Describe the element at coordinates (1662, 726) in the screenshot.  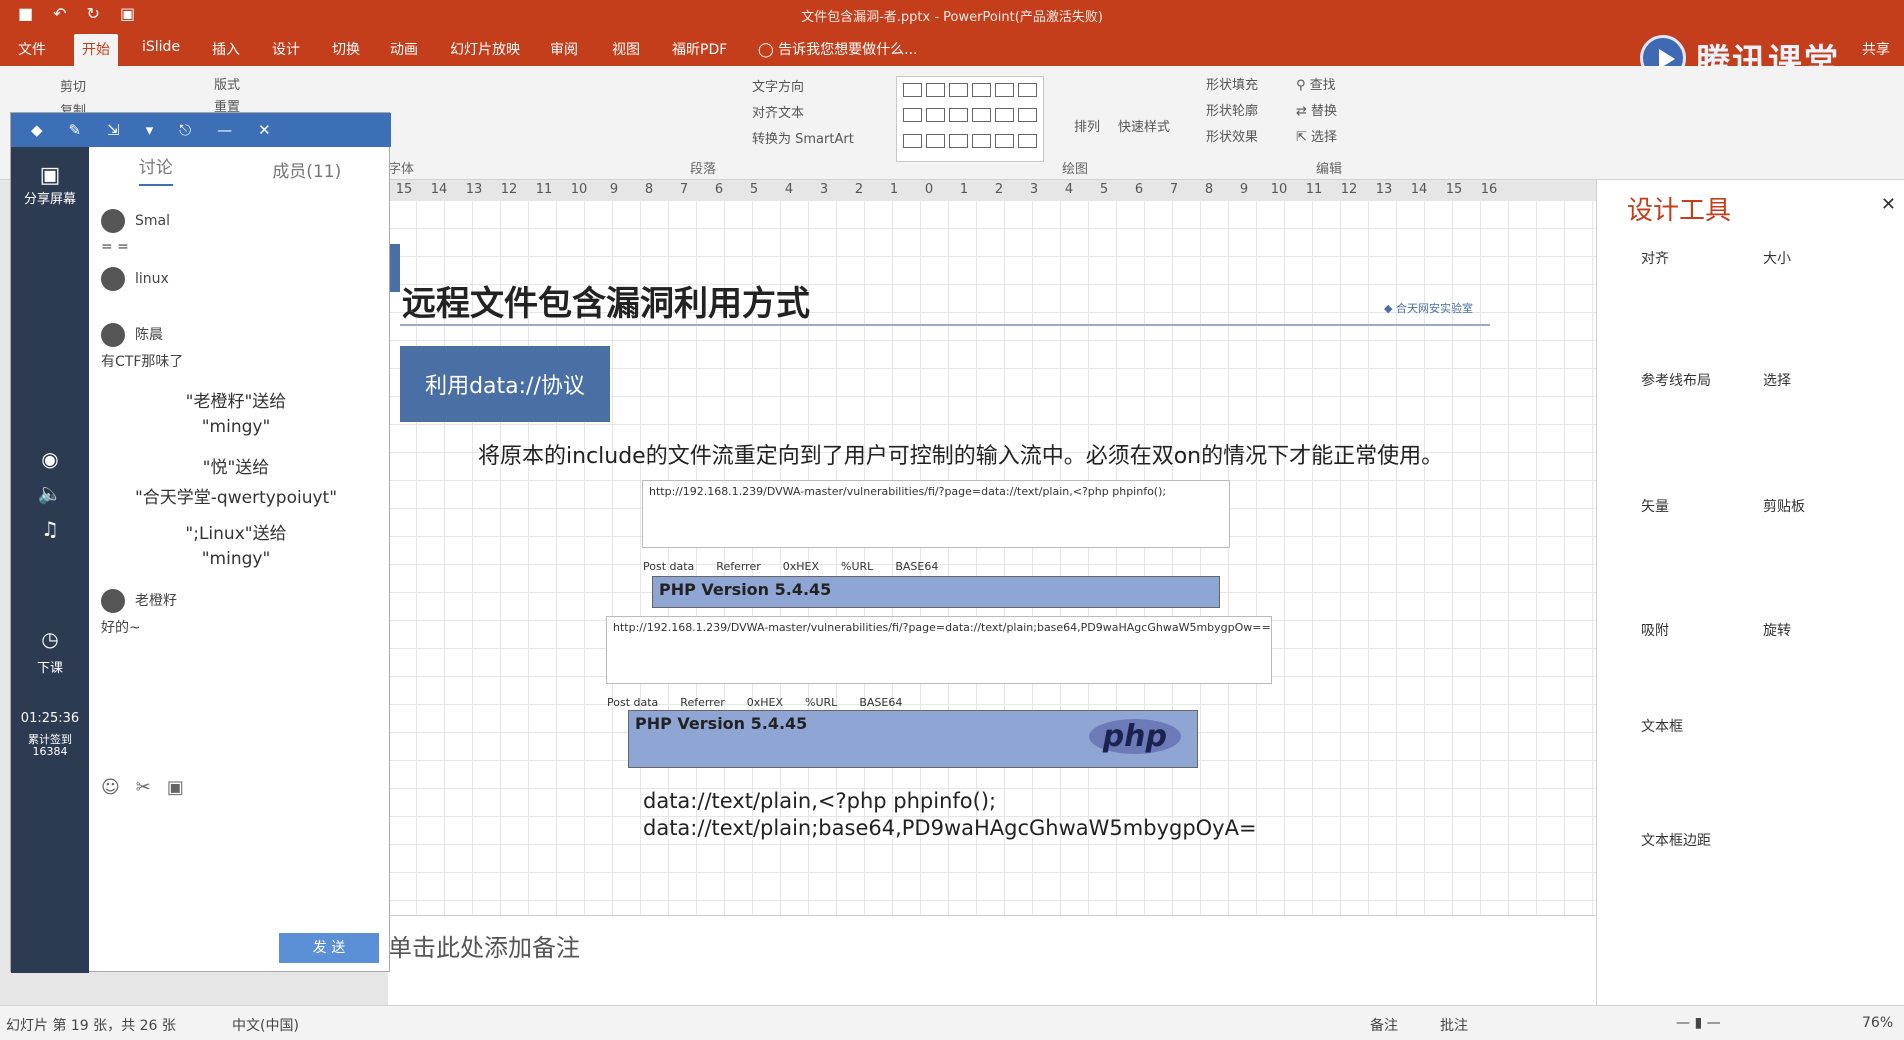
I see `section-textbox: 文本框` at that location.